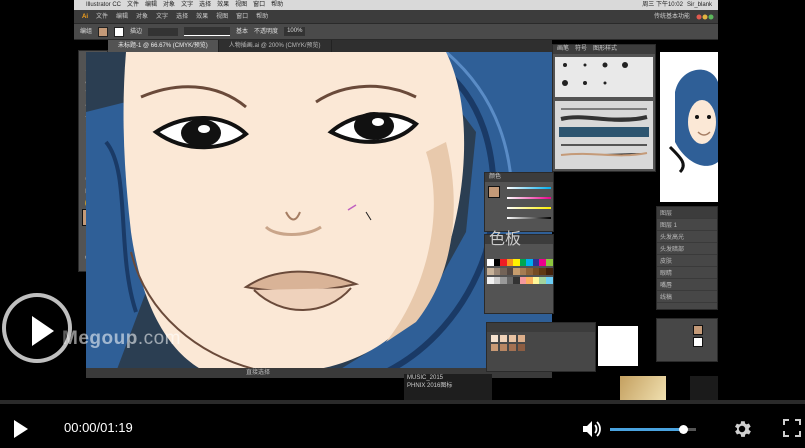 The height and width of the screenshot is (448, 805). I want to click on ai-menu-item: 编辑, so click(122, 16).